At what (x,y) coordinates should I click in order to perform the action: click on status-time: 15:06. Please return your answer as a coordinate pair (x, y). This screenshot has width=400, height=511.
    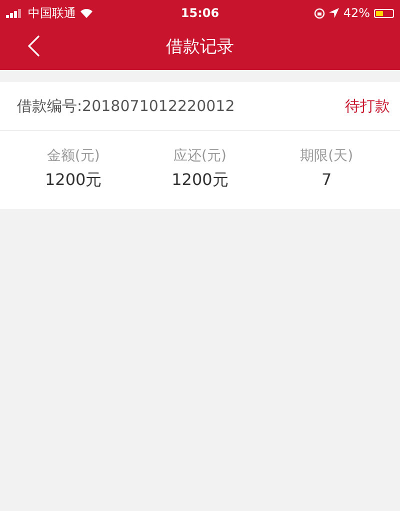
    Looking at the image, I should click on (200, 13).